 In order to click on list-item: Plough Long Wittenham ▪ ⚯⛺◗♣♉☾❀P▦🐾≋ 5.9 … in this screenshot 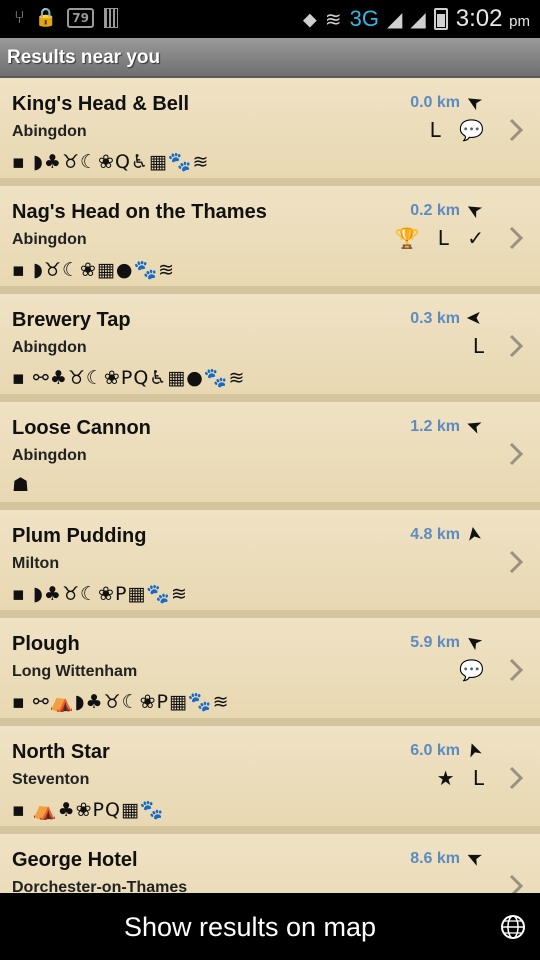, I will do `click(270, 672)`.